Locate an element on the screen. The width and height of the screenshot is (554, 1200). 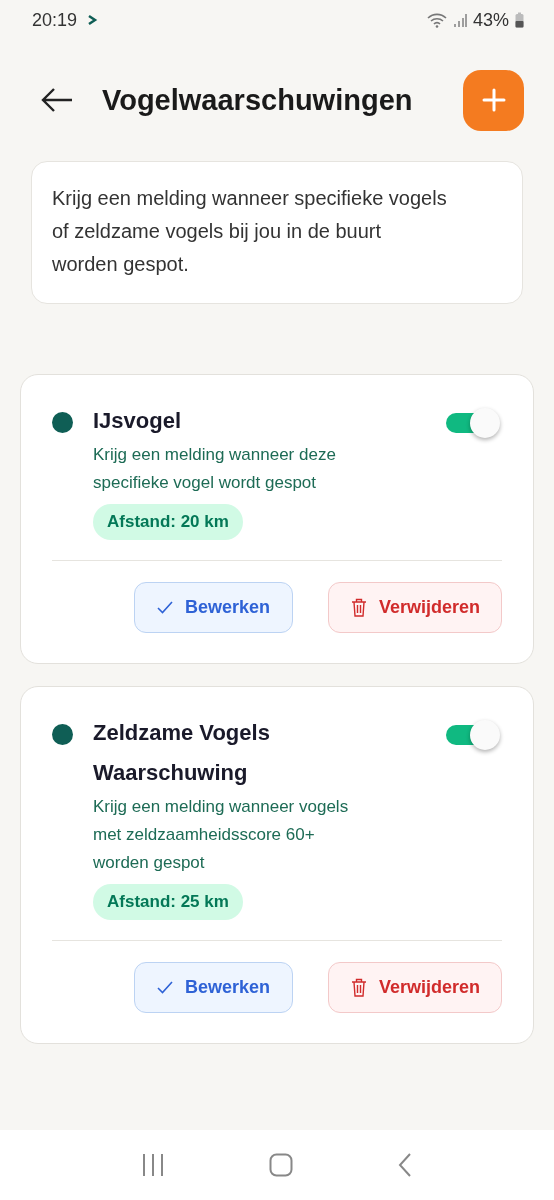
intro-card: Krijg een melding wanneer specifieke vogels of zeldzame vogels bij jou in de buurt worden gespot. is located at coordinates (277, 232).